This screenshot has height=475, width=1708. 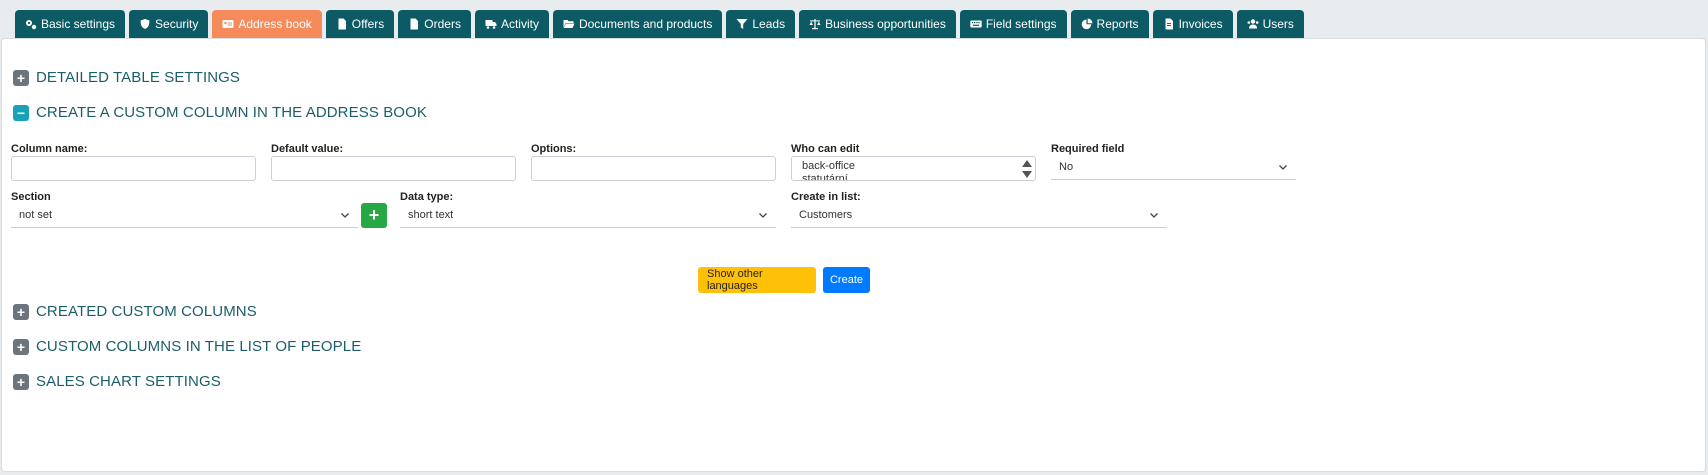 I want to click on funnel-icon, so click(x=742, y=24).